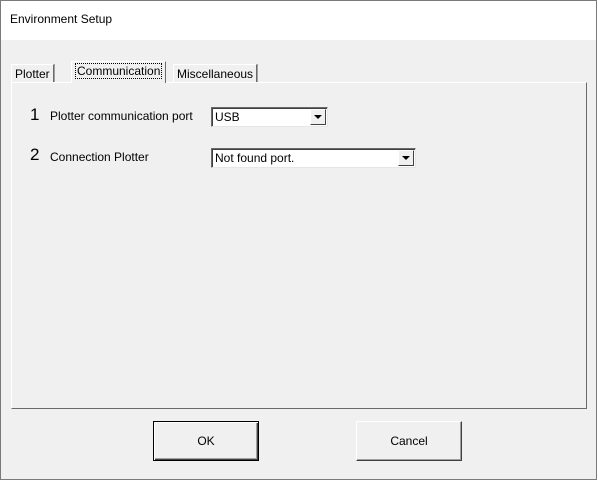 The image size is (598, 481). Describe the element at coordinates (35, 154) in the screenshot. I see `field-number-2: 2` at that location.